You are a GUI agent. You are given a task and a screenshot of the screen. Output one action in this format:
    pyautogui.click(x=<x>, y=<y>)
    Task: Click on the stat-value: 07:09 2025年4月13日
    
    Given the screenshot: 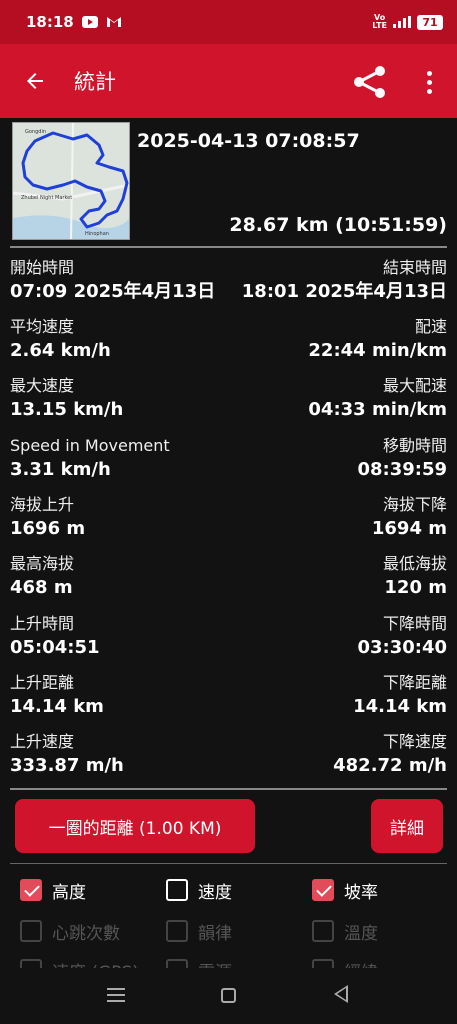 What is the action you would take?
    pyautogui.click(x=113, y=291)
    